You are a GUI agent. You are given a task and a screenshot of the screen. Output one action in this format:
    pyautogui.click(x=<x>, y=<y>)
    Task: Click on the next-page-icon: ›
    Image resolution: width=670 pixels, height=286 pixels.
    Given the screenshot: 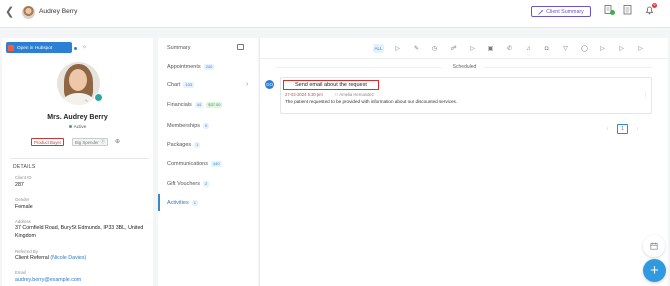 What is the action you would take?
    pyautogui.click(x=637, y=129)
    